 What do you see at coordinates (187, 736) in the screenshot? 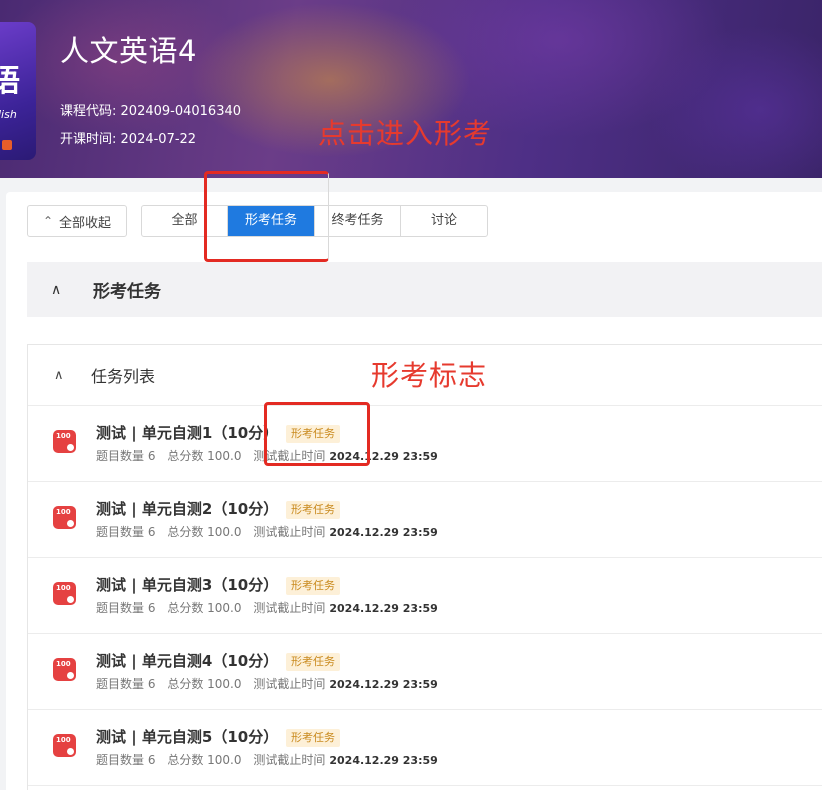
I see `task-title: 测试 | 单元自测5（10分）` at bounding box center [187, 736].